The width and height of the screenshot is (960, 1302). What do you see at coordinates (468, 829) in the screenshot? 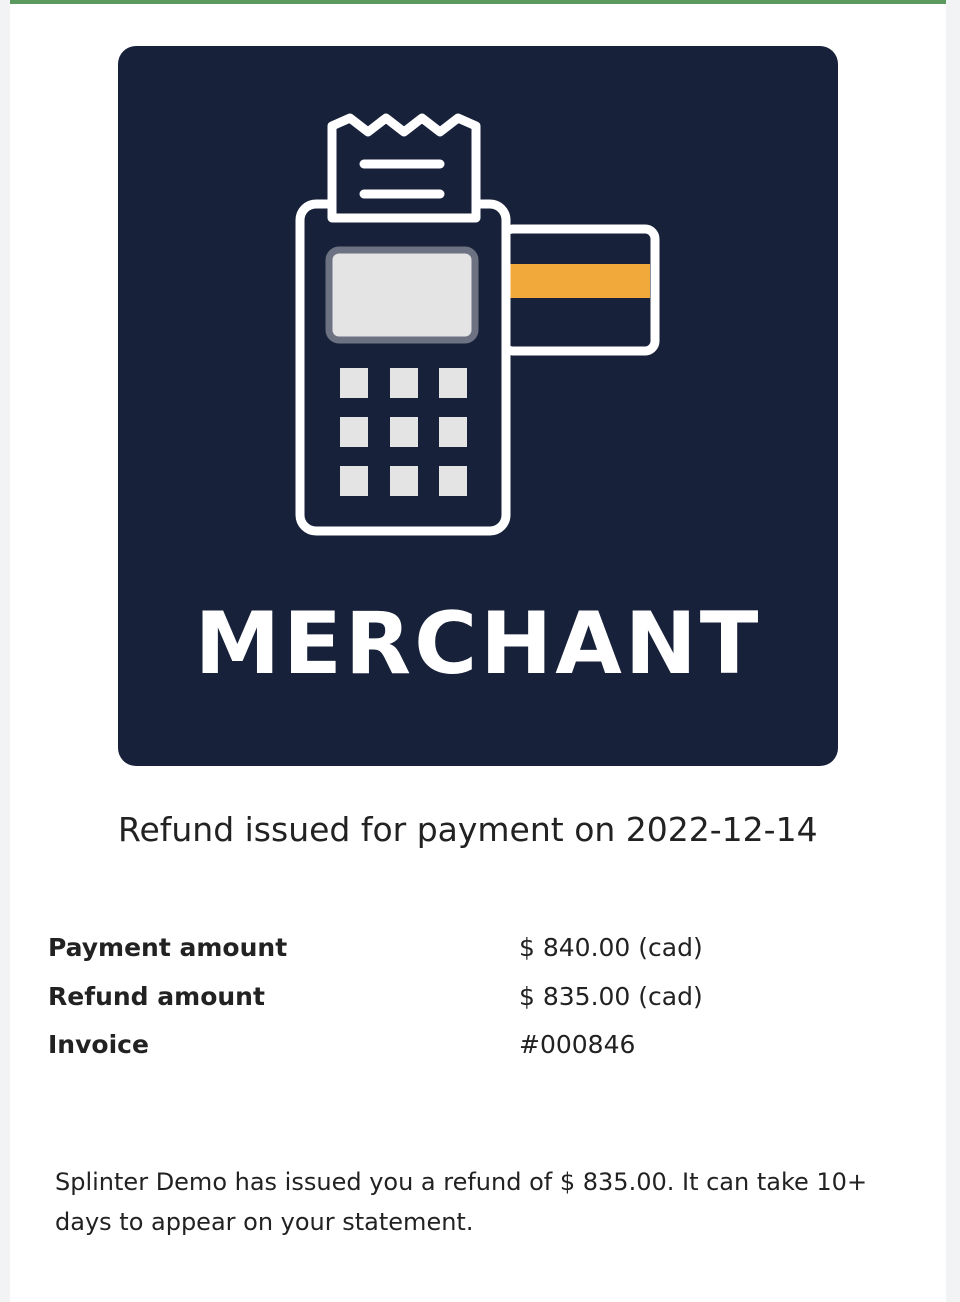
I see `refund-headline: Refund issued for payment on 2022-12-14` at bounding box center [468, 829].